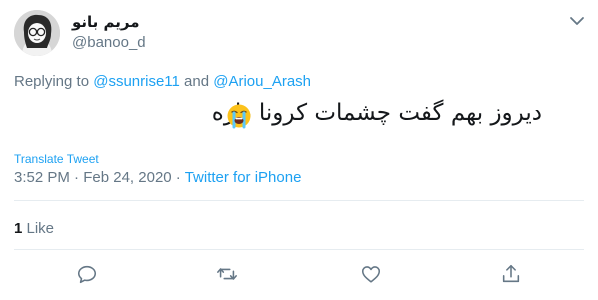 The width and height of the screenshot is (598, 300). I want to click on mention-link: @ssunrise11, so click(136, 81).